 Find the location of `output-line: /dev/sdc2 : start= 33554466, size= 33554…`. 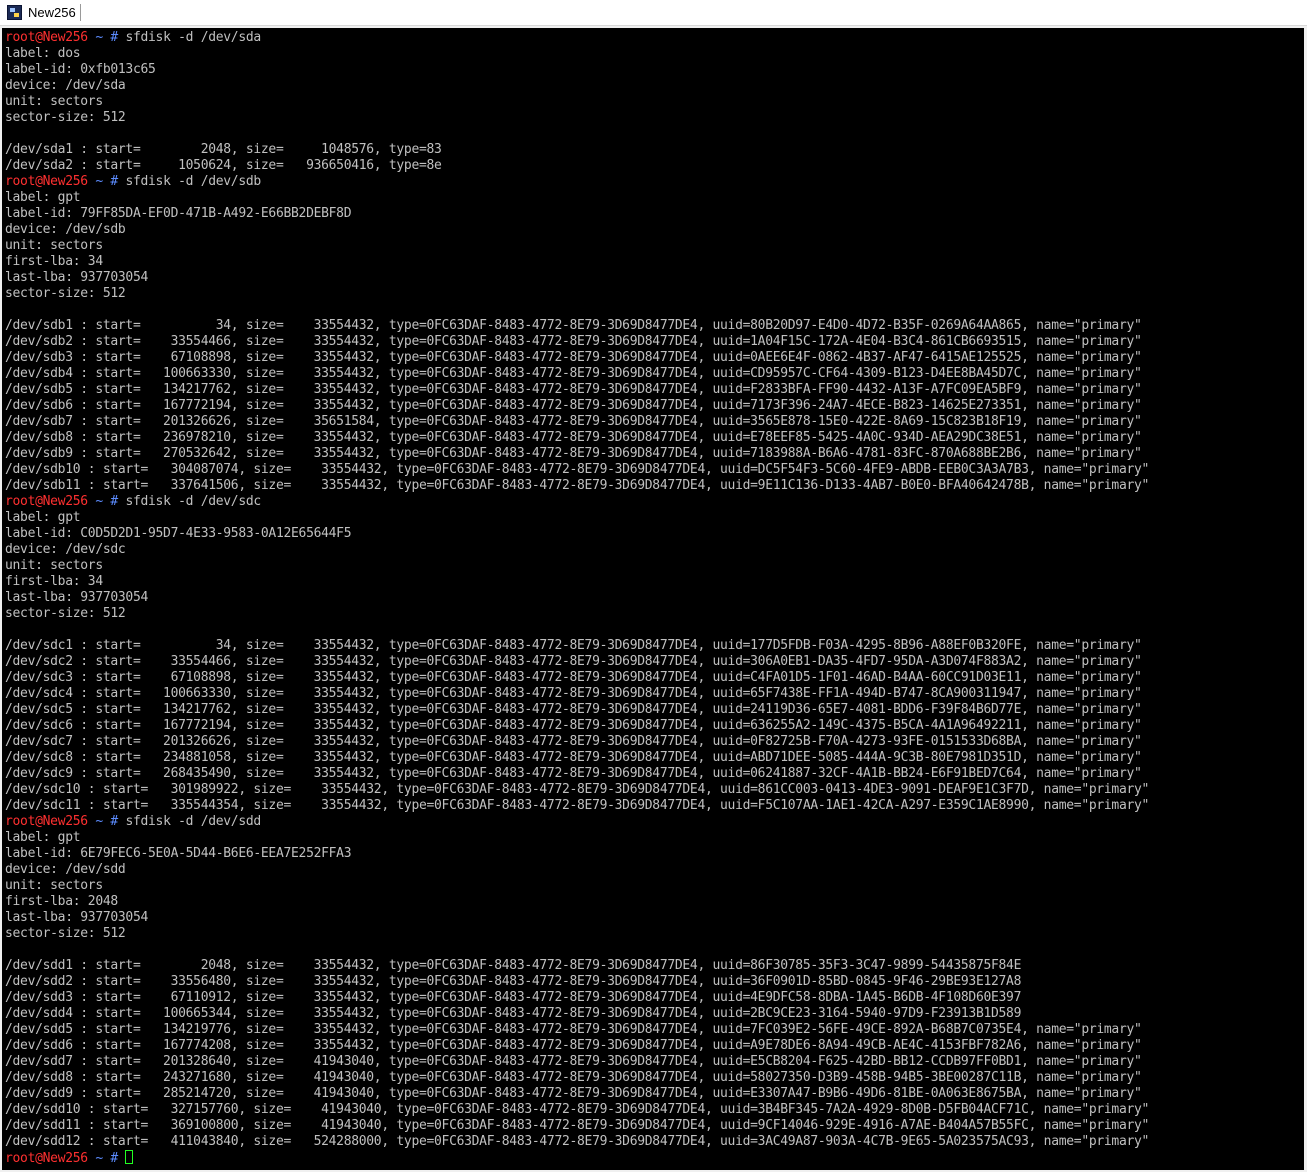

output-line: /dev/sdc2 : start= 33554466, size= 33554… is located at coordinates (573, 661).